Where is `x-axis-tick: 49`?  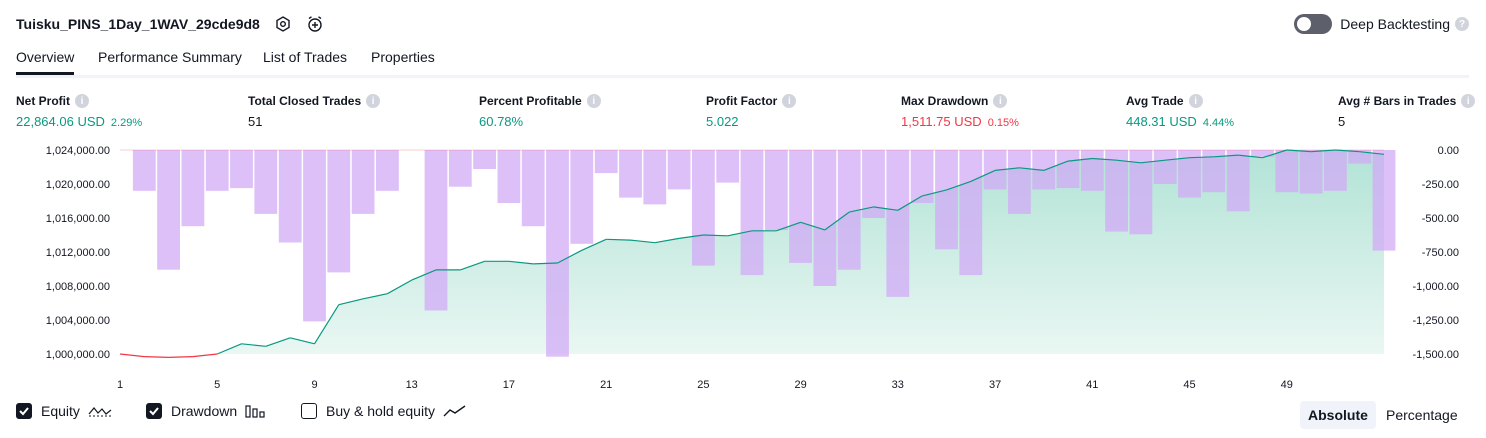 x-axis-tick: 49 is located at coordinates (1287, 385).